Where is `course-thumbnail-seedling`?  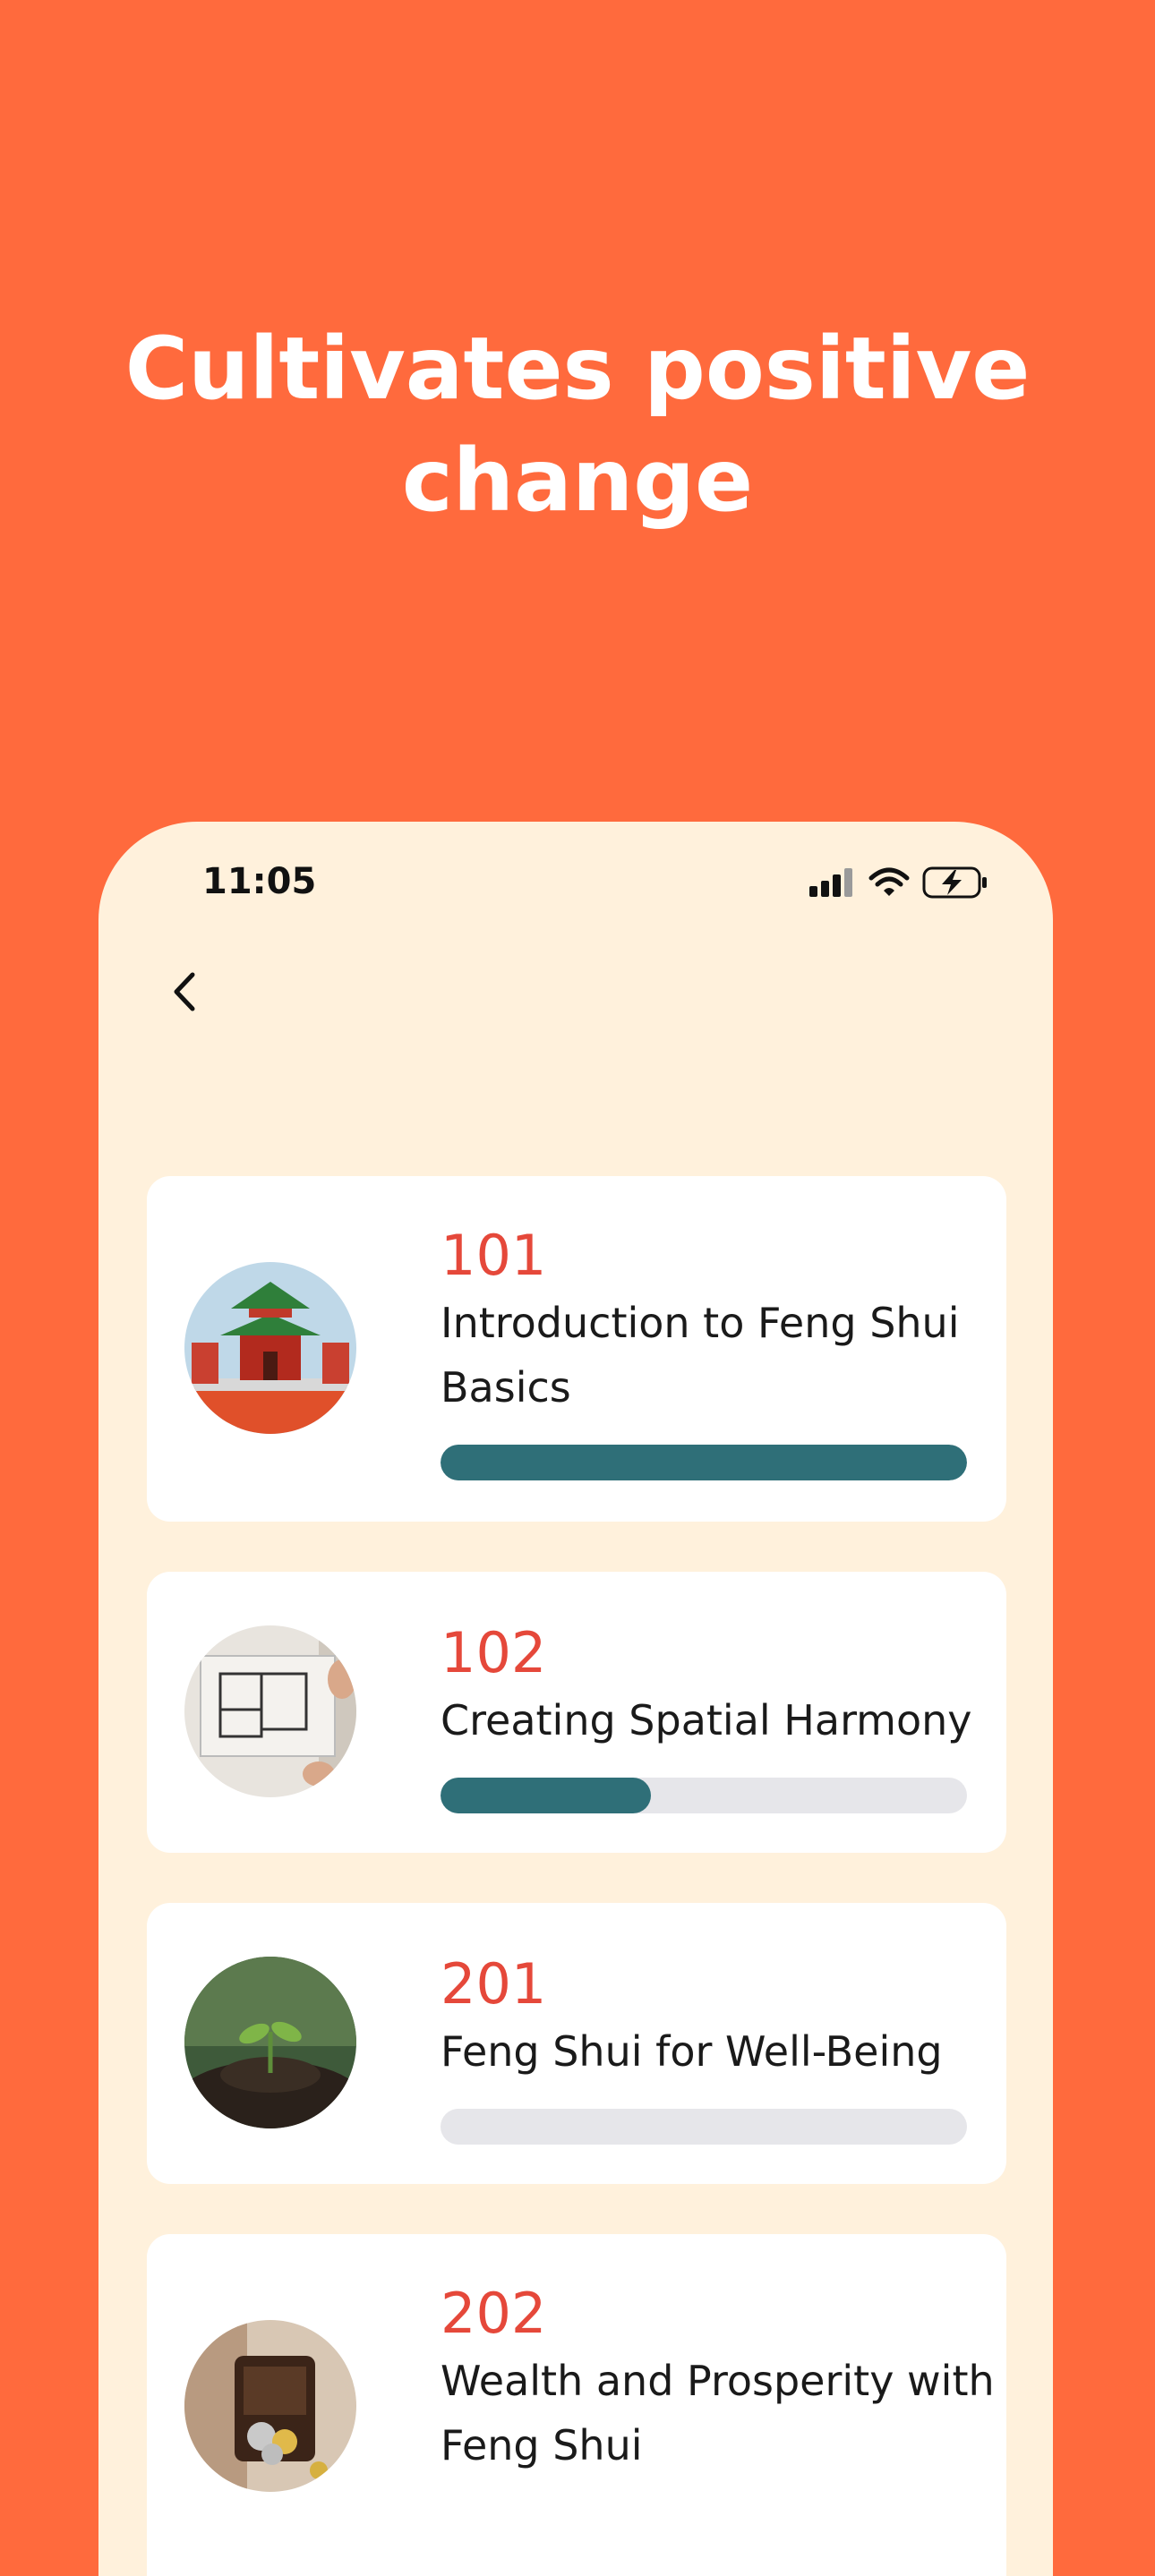 course-thumbnail-seedling is located at coordinates (270, 2042).